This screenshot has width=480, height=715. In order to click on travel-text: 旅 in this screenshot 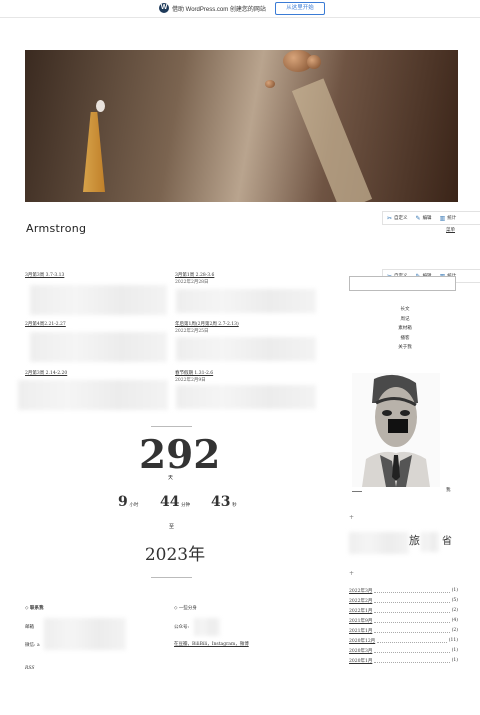, I will do `click(414, 540)`.